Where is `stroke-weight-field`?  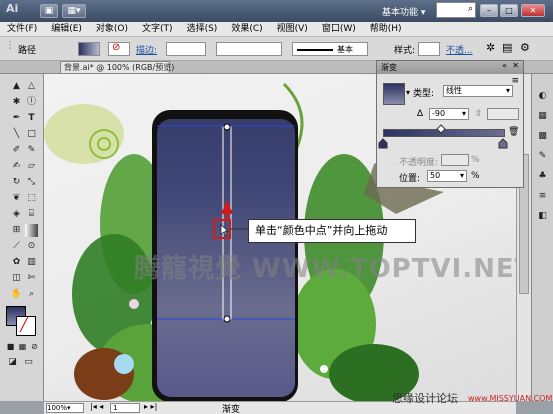 stroke-weight-field is located at coordinates (186, 49).